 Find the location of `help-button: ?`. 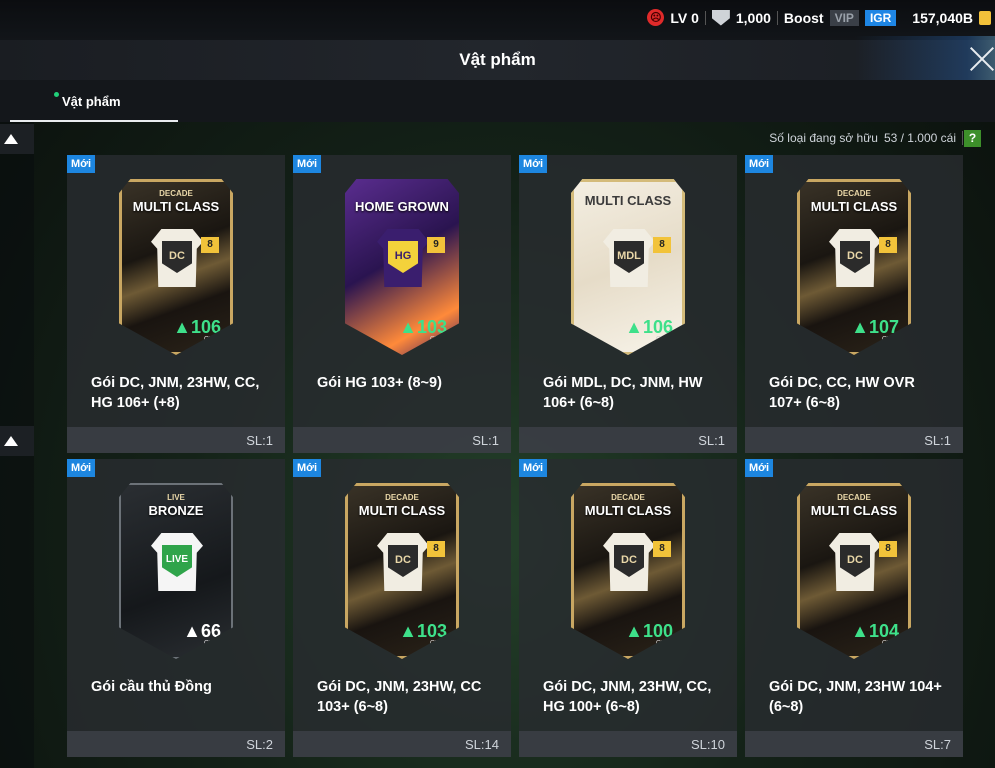

help-button: ? is located at coordinates (972, 138).